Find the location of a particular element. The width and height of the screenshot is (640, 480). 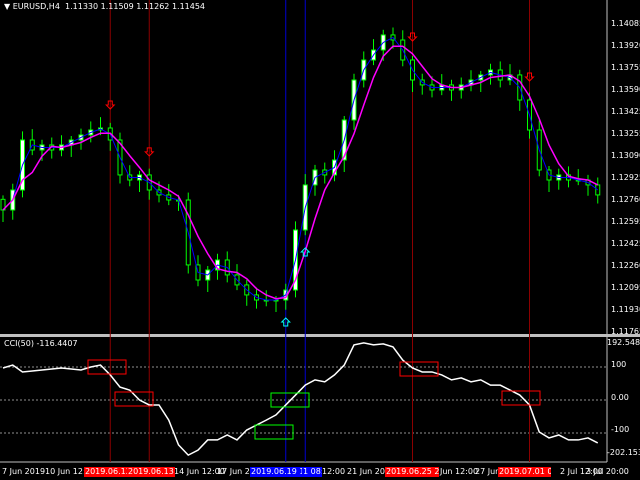

time-axis-label: 3 Jul 20:00 is located at coordinates (607, 471).